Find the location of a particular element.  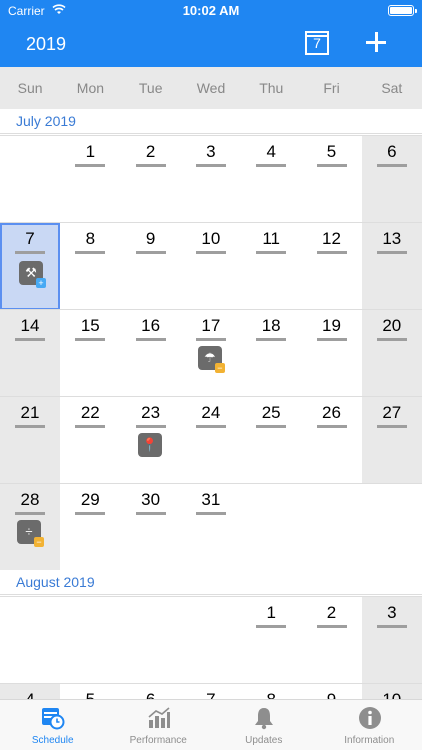

day-number: 5 is located at coordinates (331, 151).